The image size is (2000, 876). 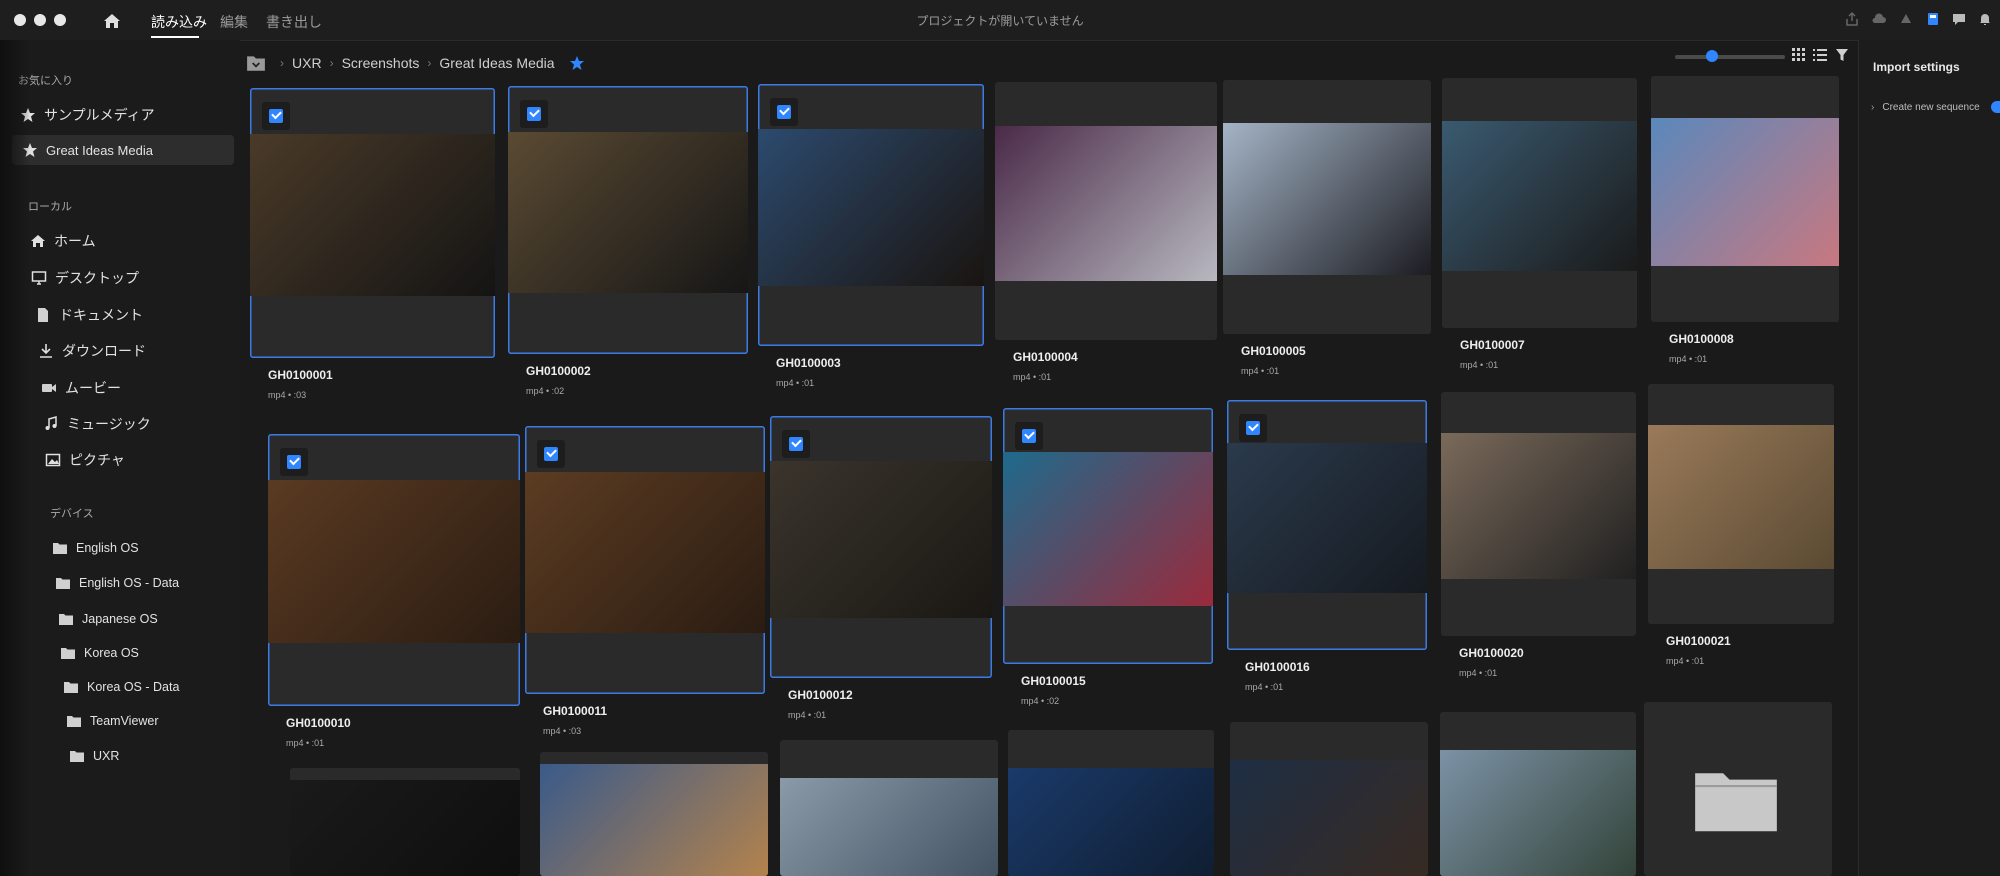 I want to click on media-name: GH0100016, so click(x=1277, y=667).